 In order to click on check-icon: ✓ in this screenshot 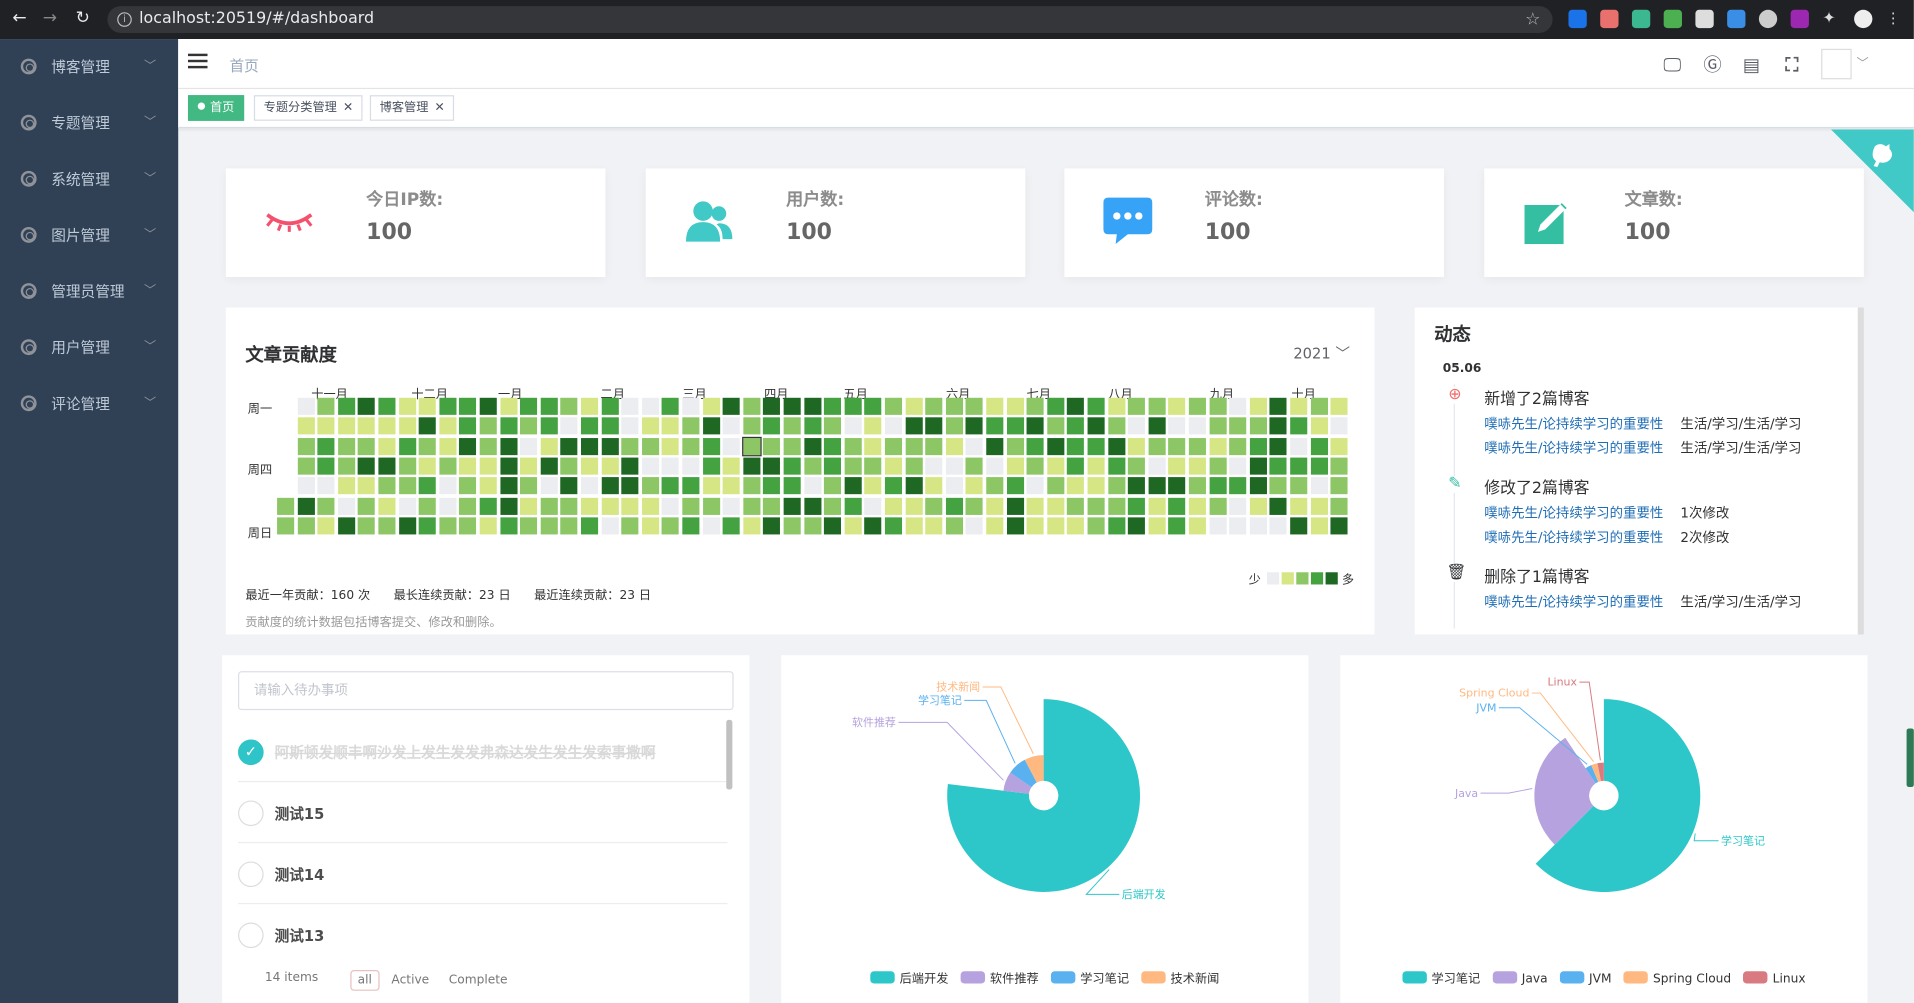, I will do `click(251, 752)`.